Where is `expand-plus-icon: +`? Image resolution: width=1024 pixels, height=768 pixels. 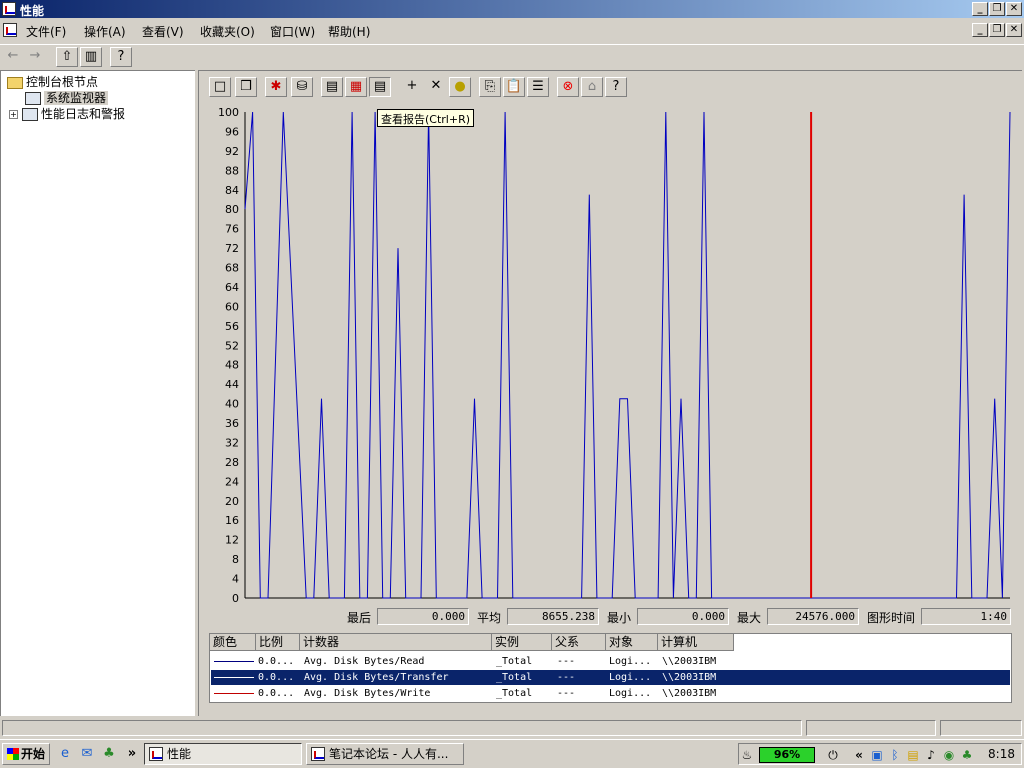 expand-plus-icon: + is located at coordinates (13, 114).